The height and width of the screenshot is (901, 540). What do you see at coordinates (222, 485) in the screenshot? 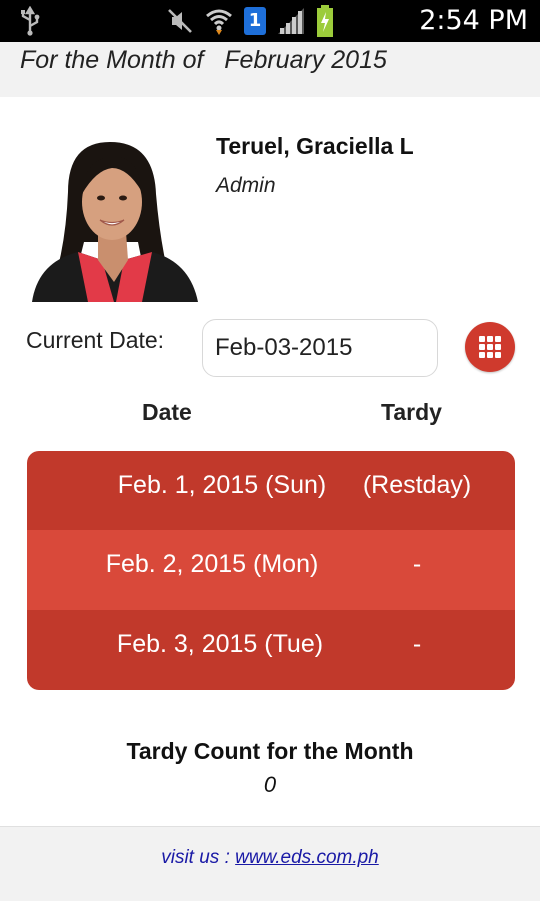
I see `row-date: Feb. 1, 2015 (Sun)` at bounding box center [222, 485].